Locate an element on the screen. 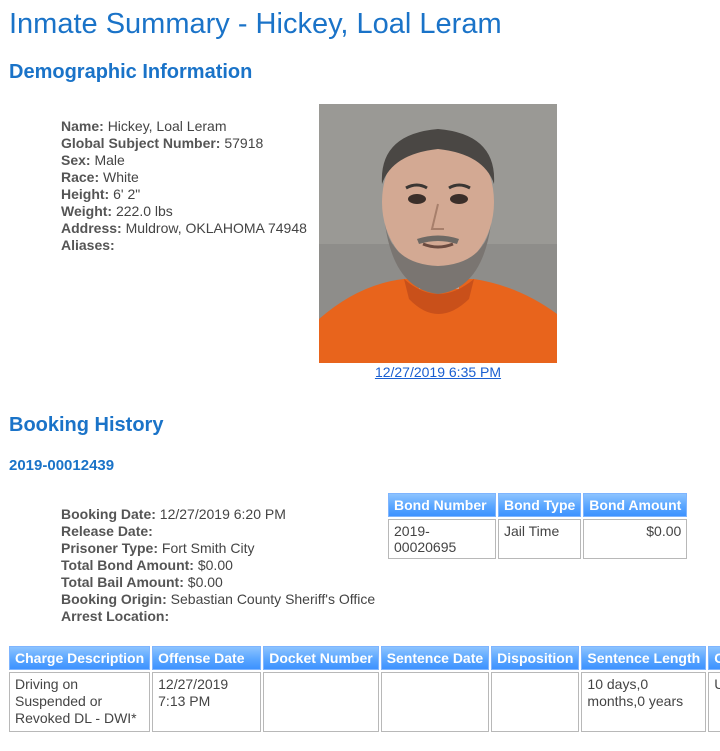 The width and height of the screenshot is (720, 751). bond-amount-header: Bond Amount is located at coordinates (635, 505).